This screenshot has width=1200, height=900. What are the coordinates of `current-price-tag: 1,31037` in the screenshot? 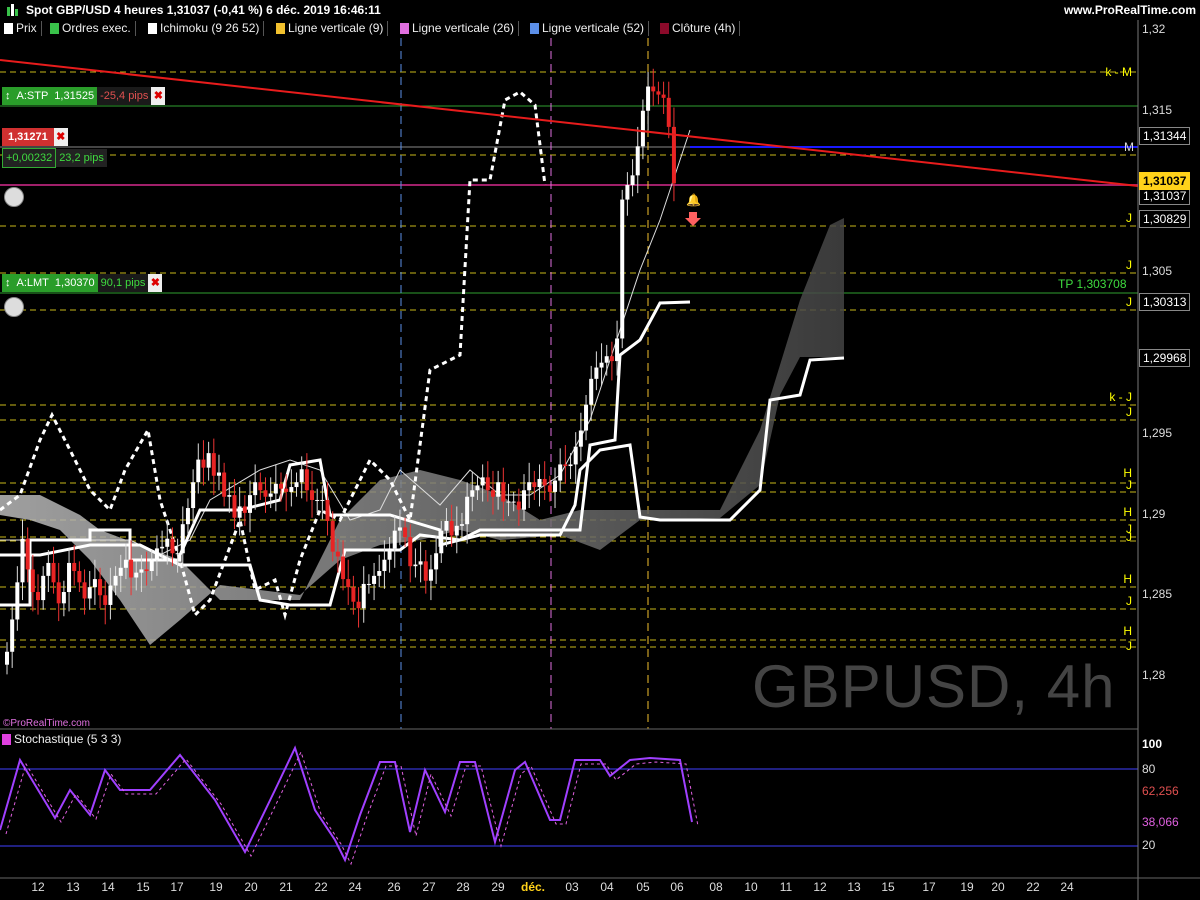 It's located at (1165, 180).